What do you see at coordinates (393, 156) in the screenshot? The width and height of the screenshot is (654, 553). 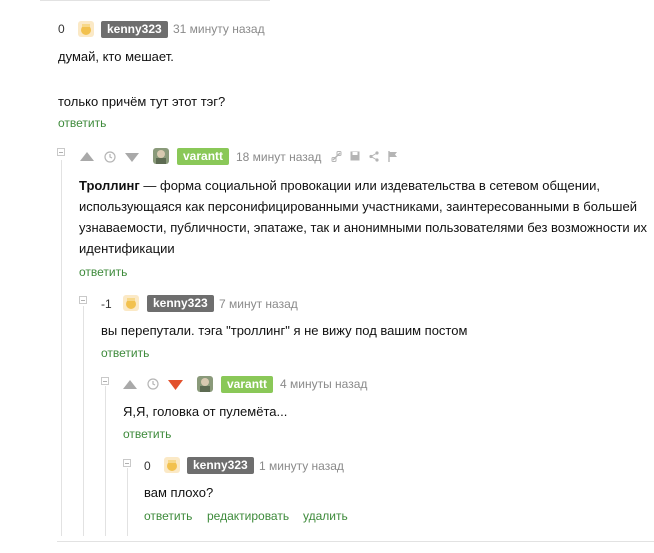 I see `flag-icon` at bounding box center [393, 156].